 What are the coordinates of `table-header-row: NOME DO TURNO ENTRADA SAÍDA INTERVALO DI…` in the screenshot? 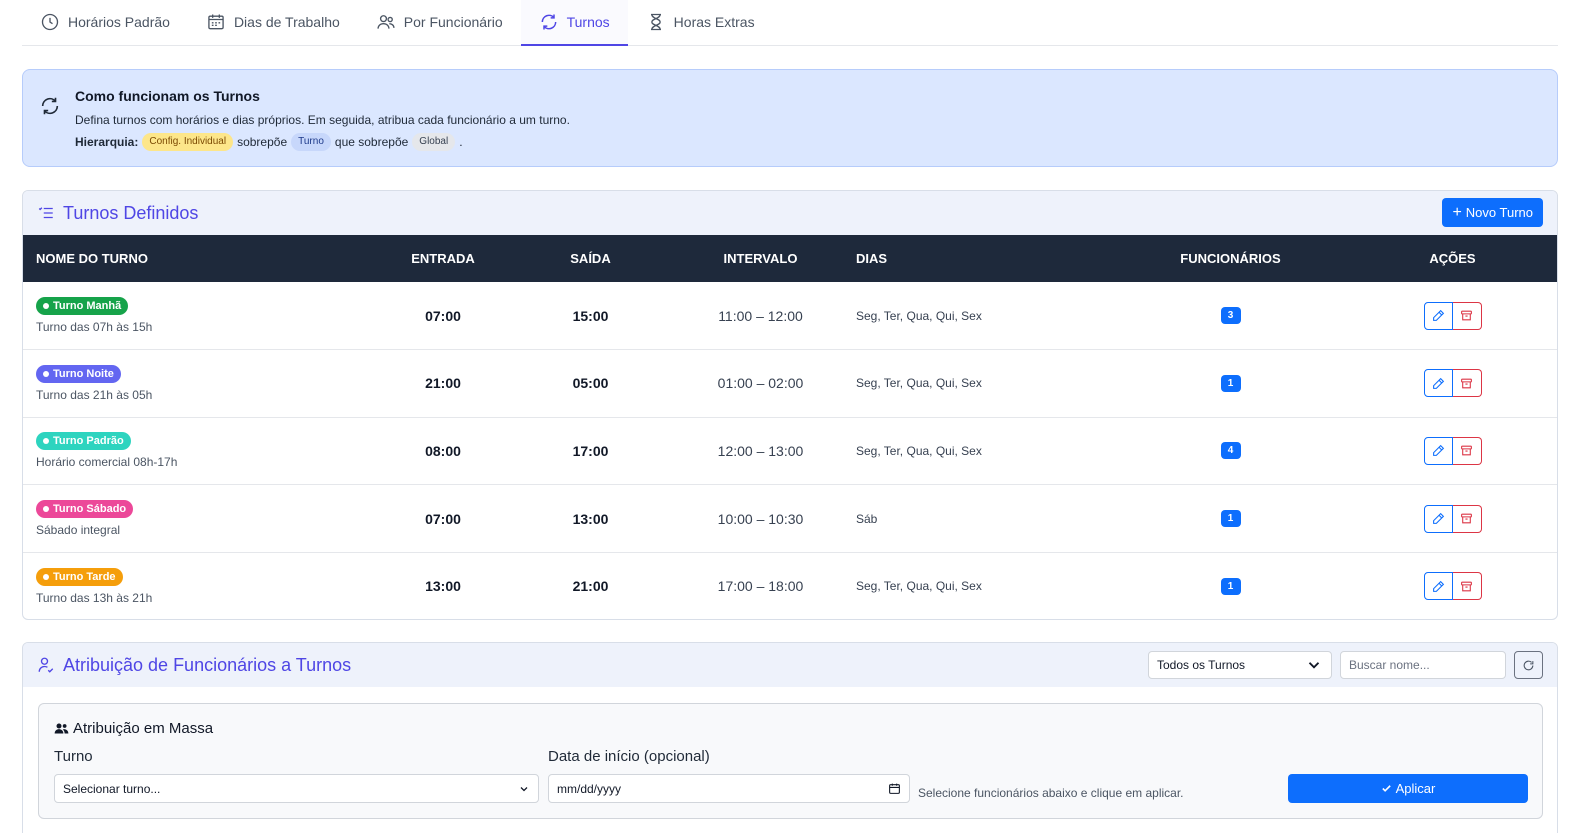 It's located at (790, 258).